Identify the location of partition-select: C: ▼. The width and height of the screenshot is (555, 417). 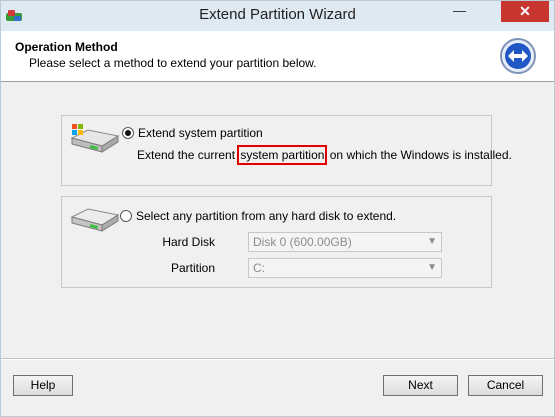
(345, 268).